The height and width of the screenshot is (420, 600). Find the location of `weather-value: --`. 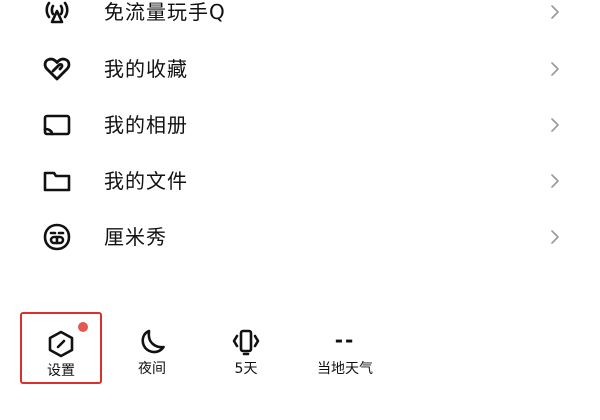

weather-value: -- is located at coordinates (345, 340).